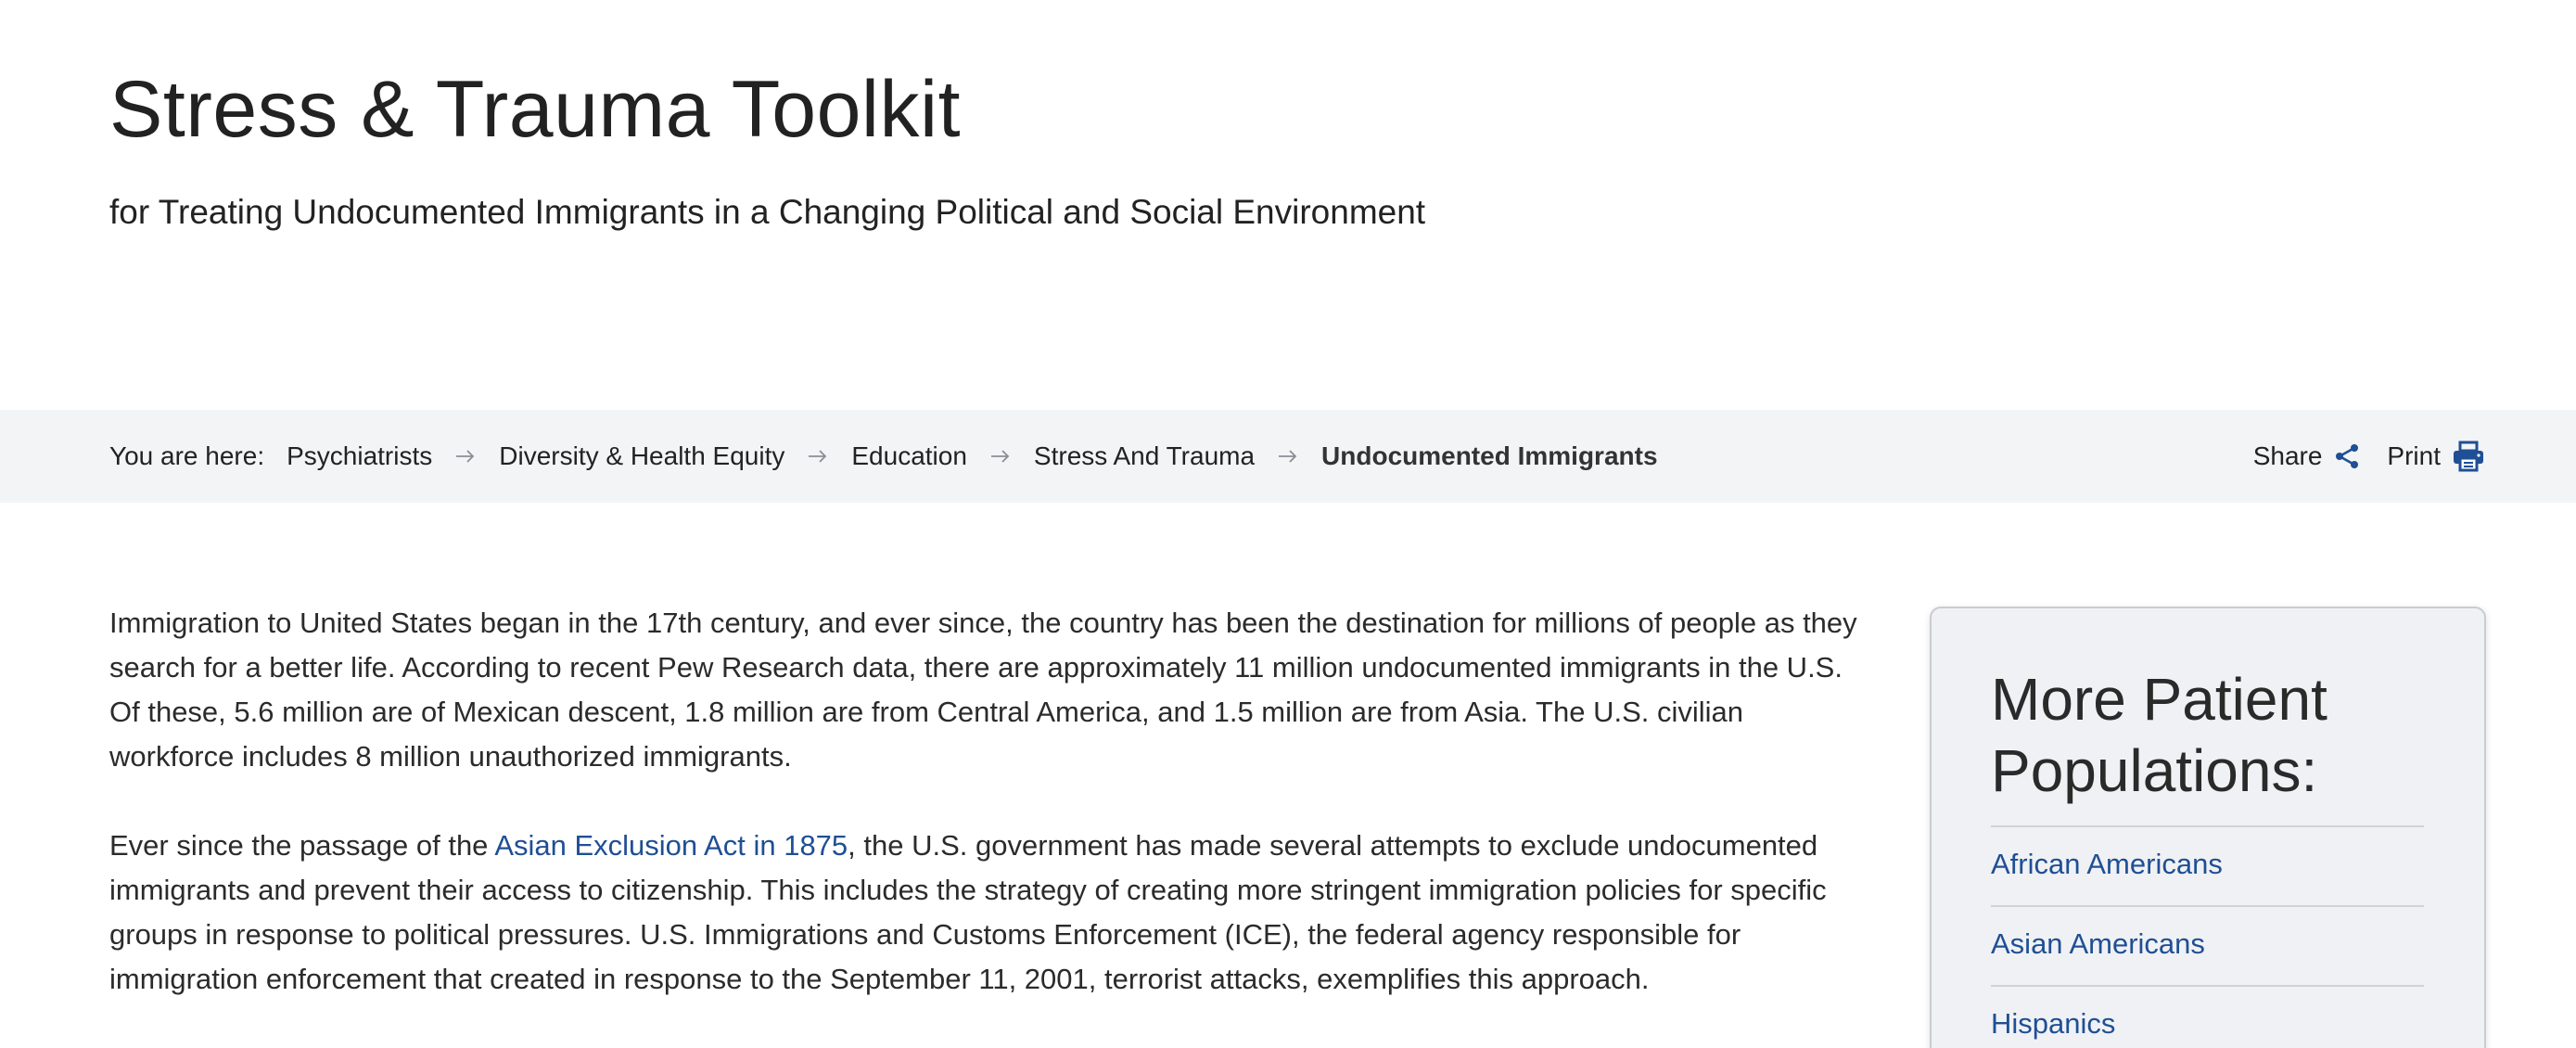 The height and width of the screenshot is (1048, 2576). Describe the element at coordinates (2468, 457) in the screenshot. I see `printer-icon` at that location.